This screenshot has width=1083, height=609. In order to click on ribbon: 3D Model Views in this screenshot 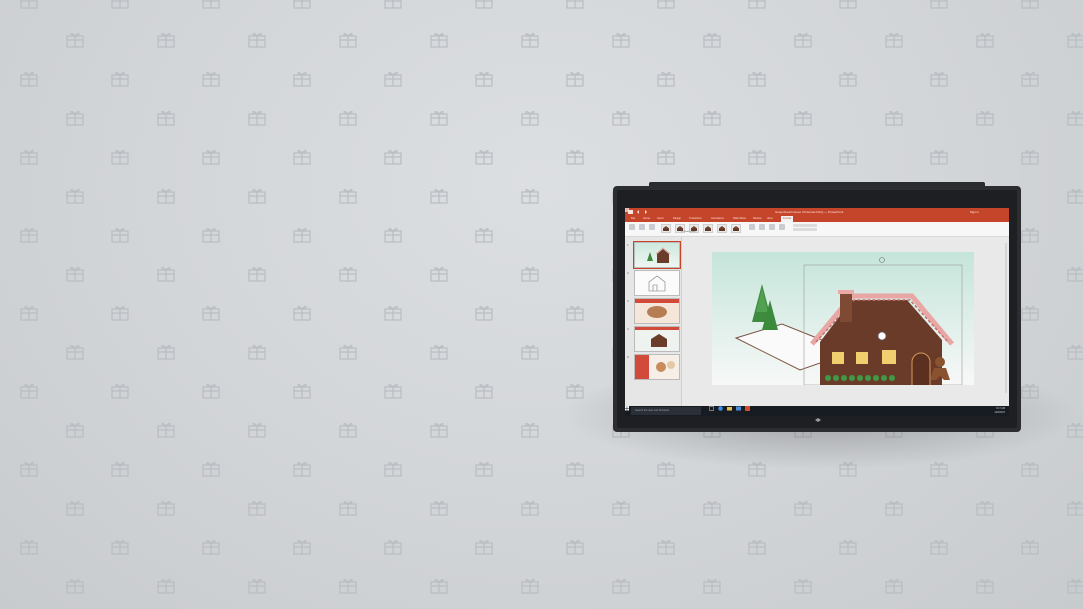, I will do `click(817, 229)`.